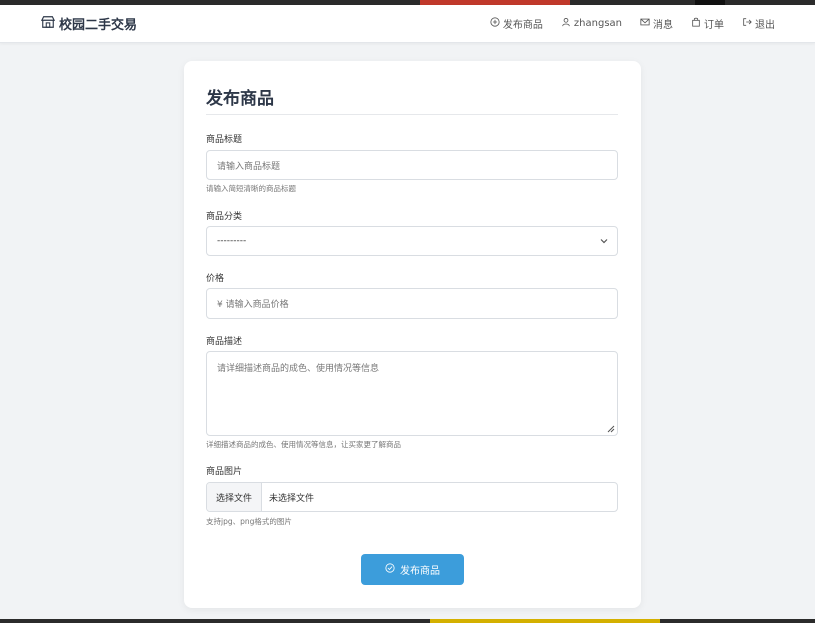 This screenshot has width=815, height=623. What do you see at coordinates (632, 23) in the screenshot?
I see `nav-menu: 发布商品 zhangsan 消息 订单 退出` at bounding box center [632, 23].